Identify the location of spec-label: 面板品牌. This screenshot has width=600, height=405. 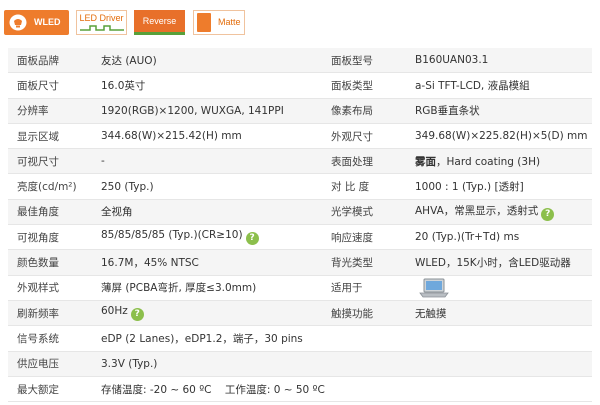
(50, 61).